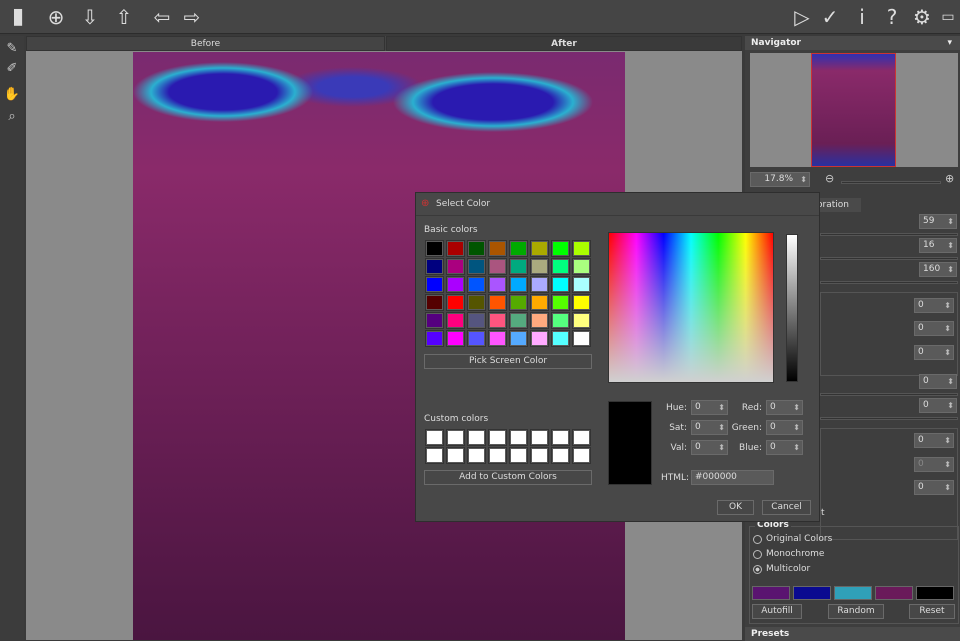 This screenshot has width=960, height=641. What do you see at coordinates (757, 554) in the screenshot?
I see `radio-monochrome` at bounding box center [757, 554].